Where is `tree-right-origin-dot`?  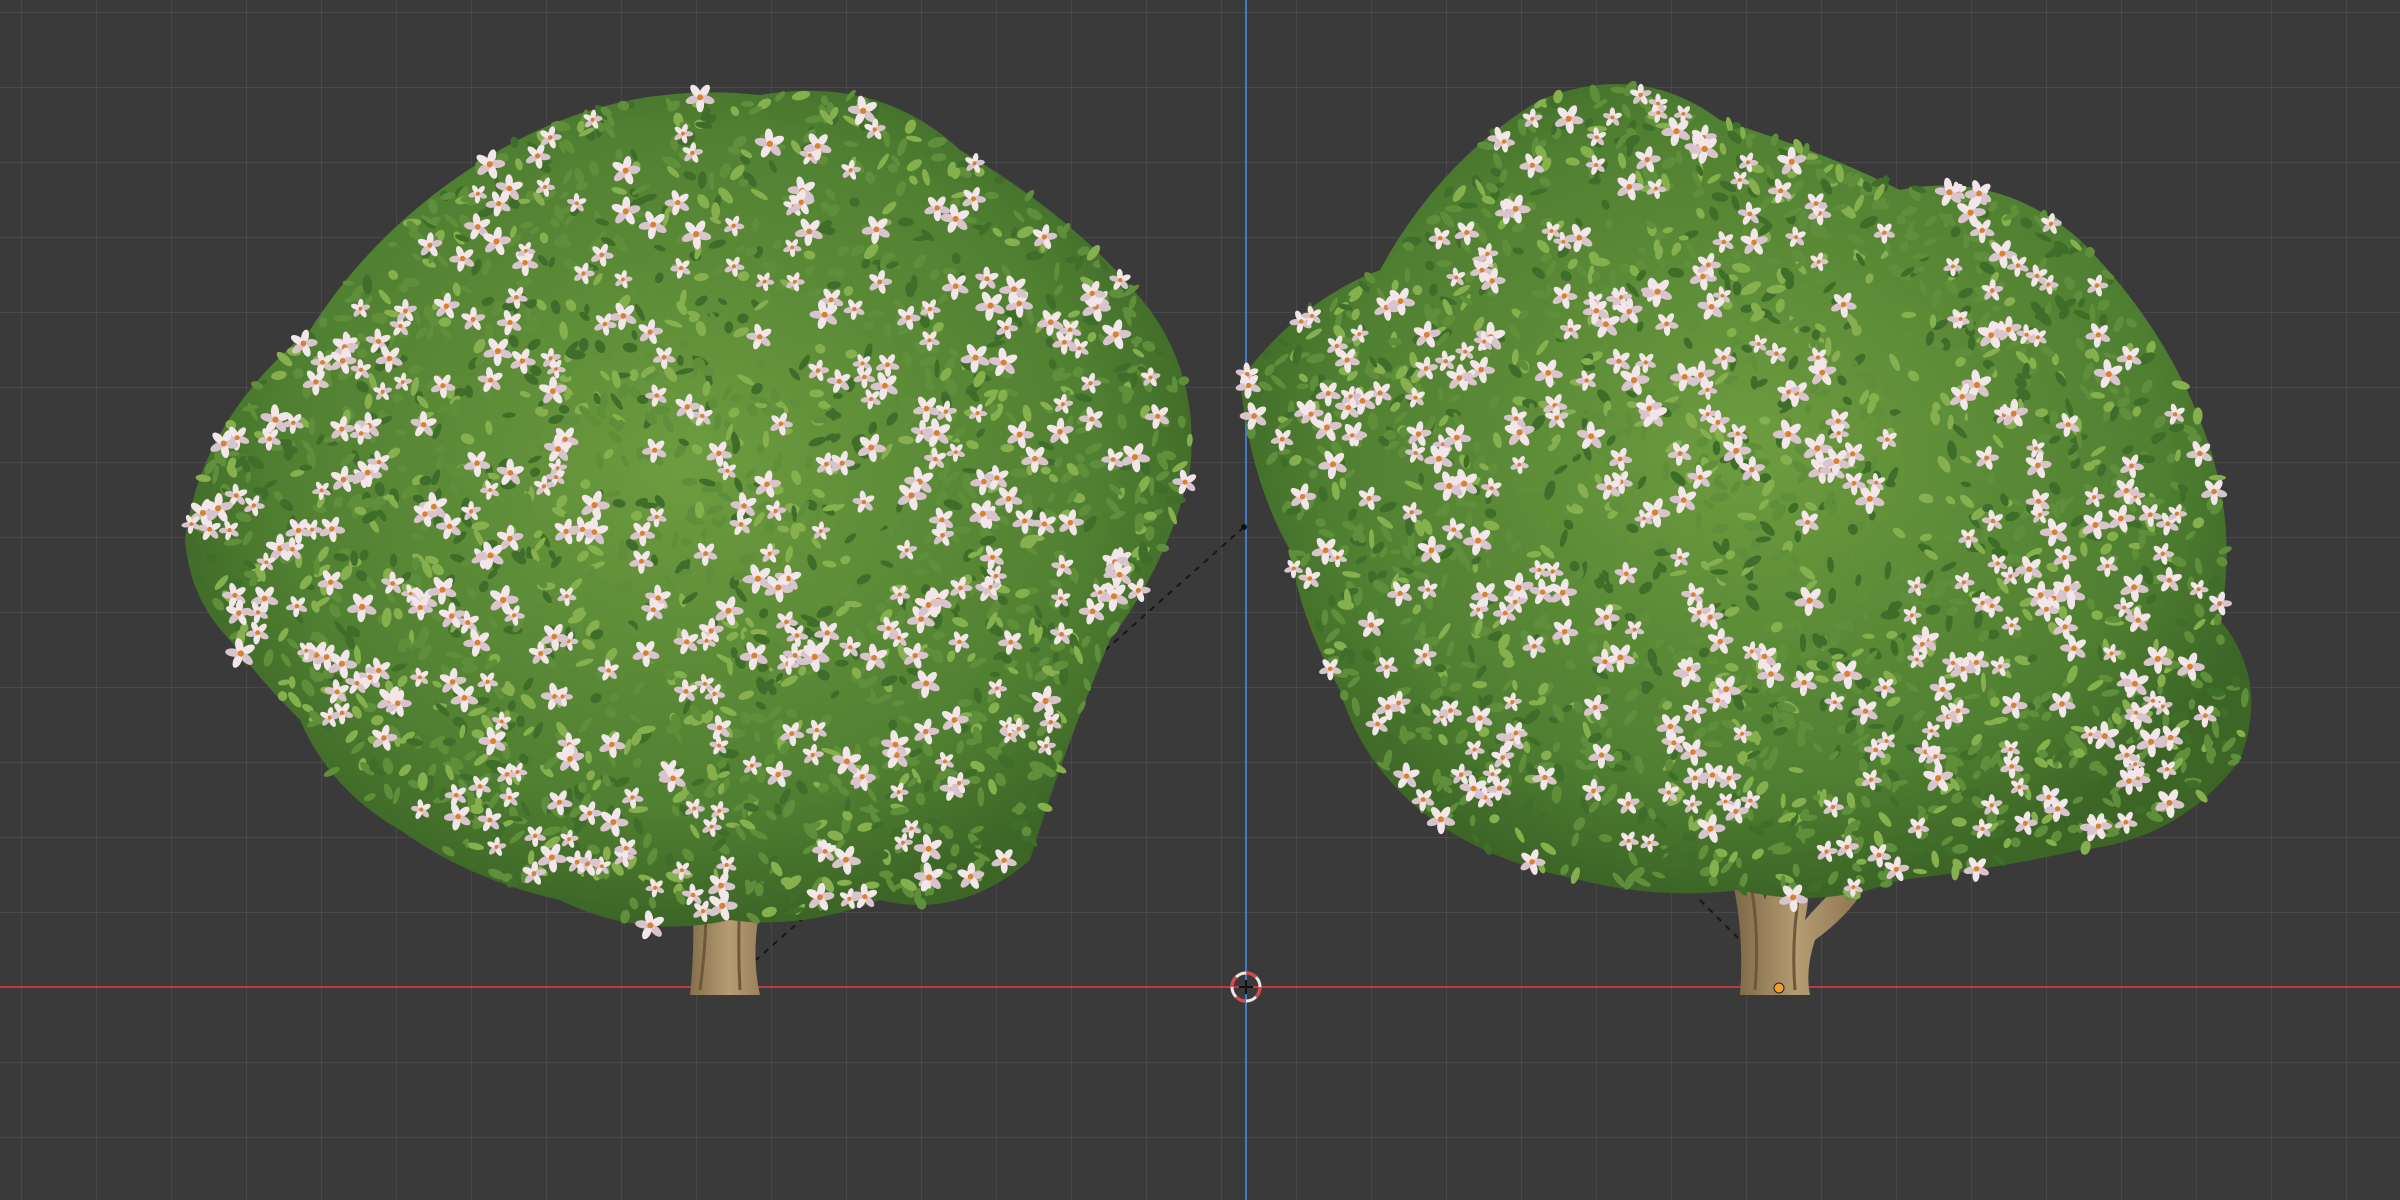 tree-right-origin-dot is located at coordinates (1779, 988).